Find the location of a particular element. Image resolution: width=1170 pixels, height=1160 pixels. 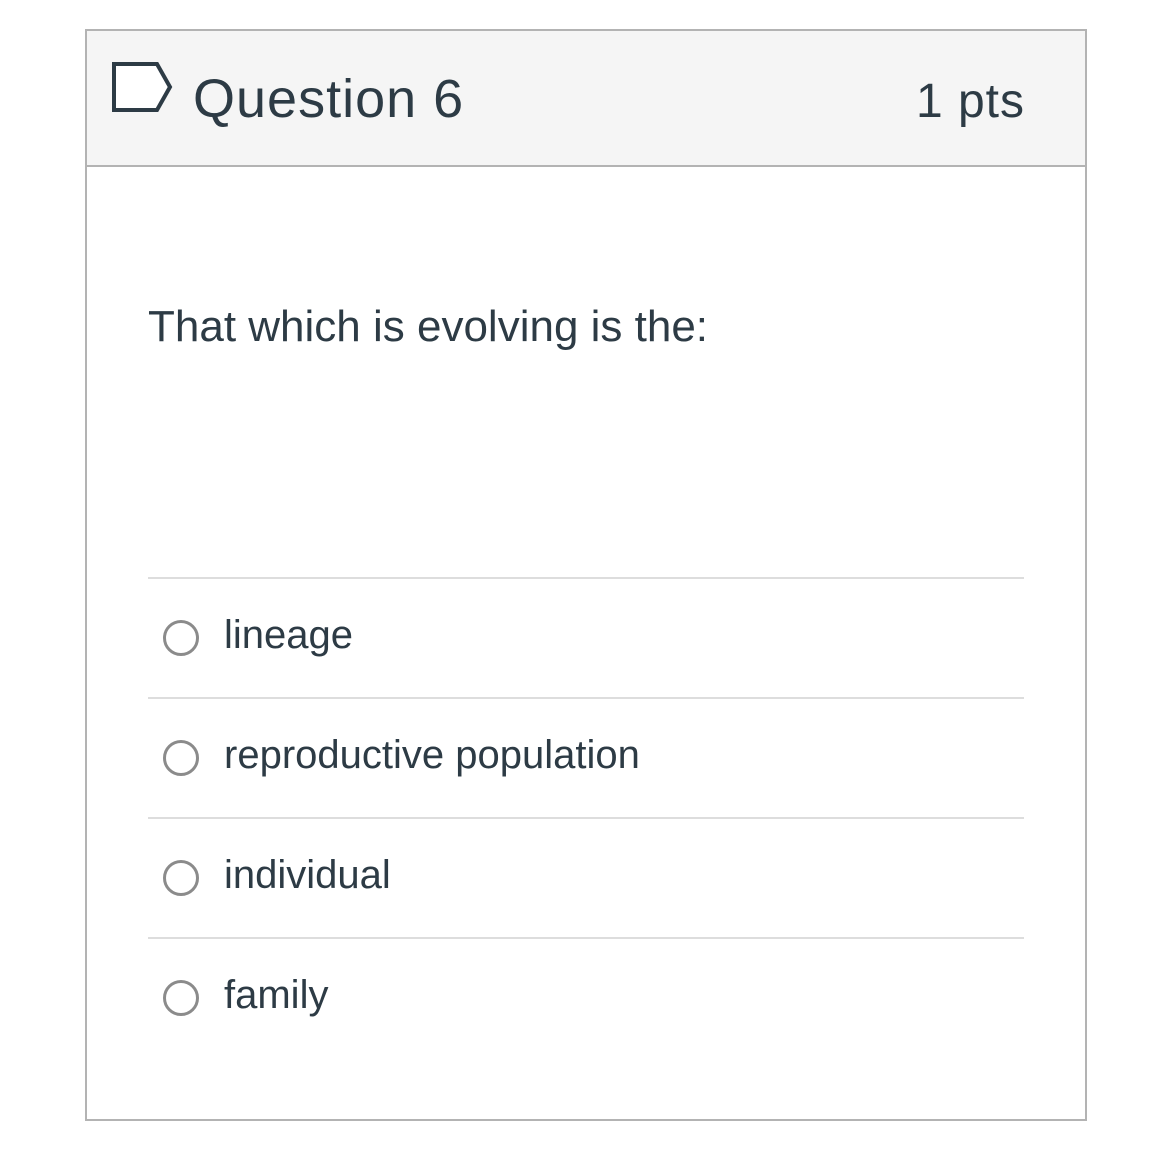

question-header: Question 6 1 pts is located at coordinates (586, 99).